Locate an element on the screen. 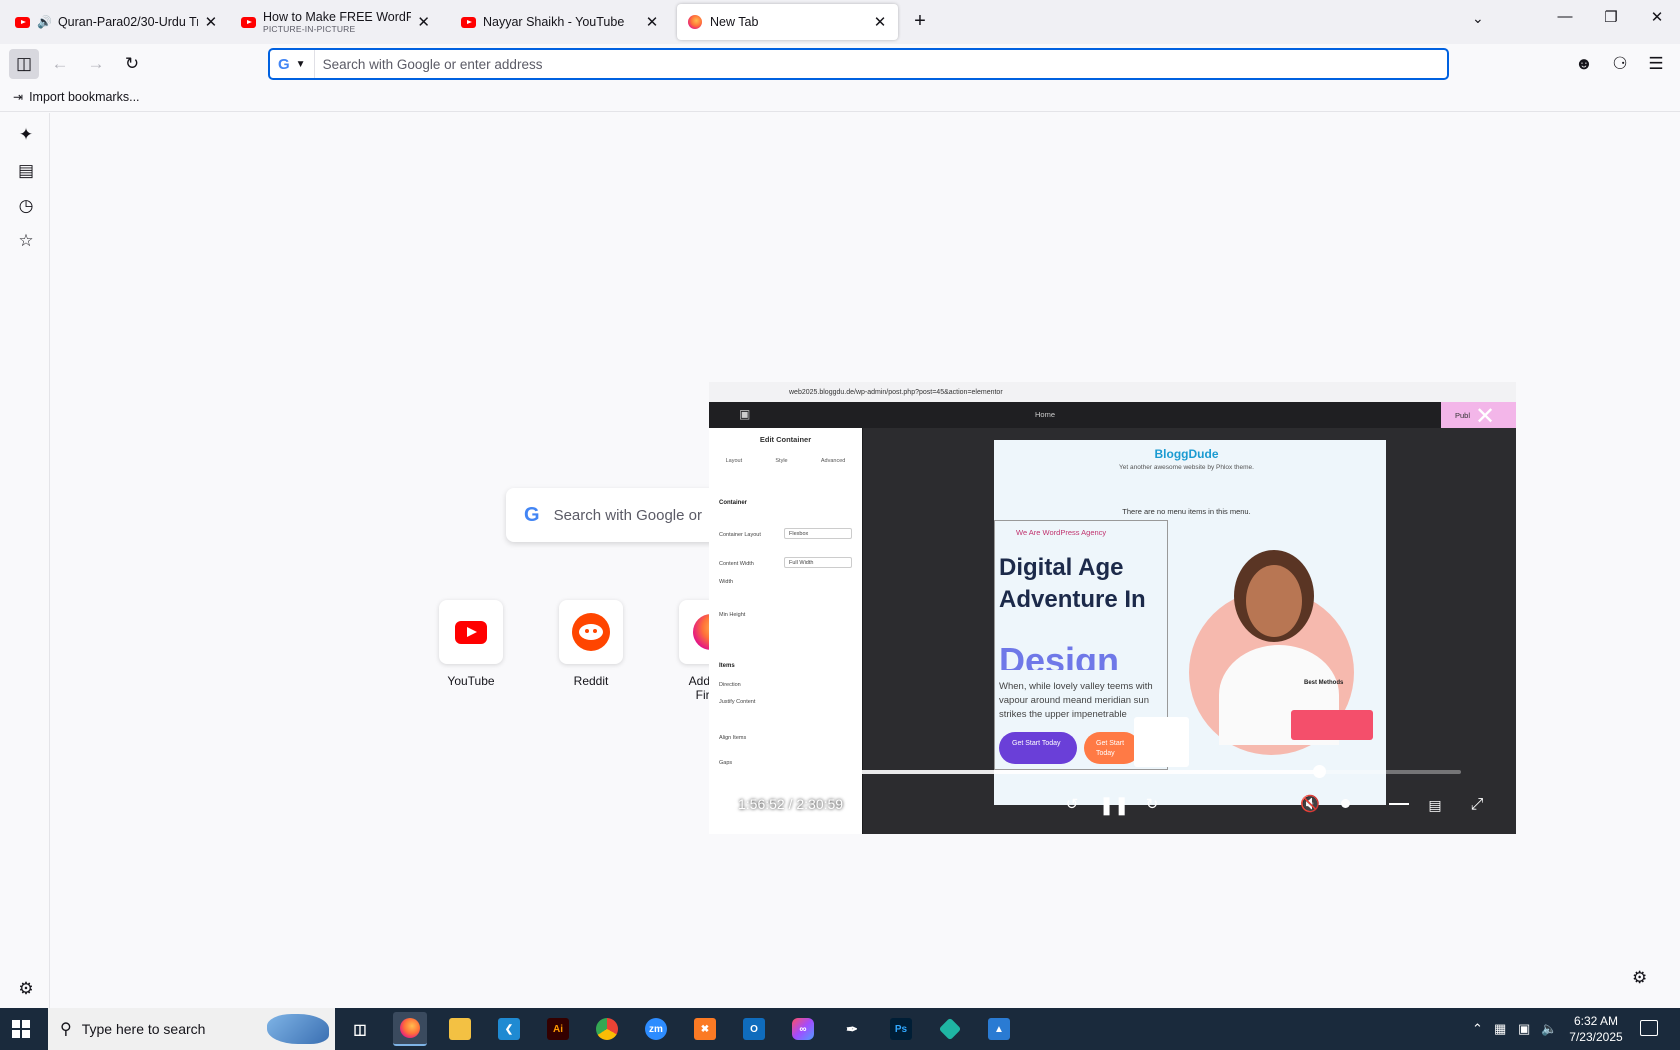 The width and height of the screenshot is (1680, 1050). volume-track is located at coordinates (1399, 804).